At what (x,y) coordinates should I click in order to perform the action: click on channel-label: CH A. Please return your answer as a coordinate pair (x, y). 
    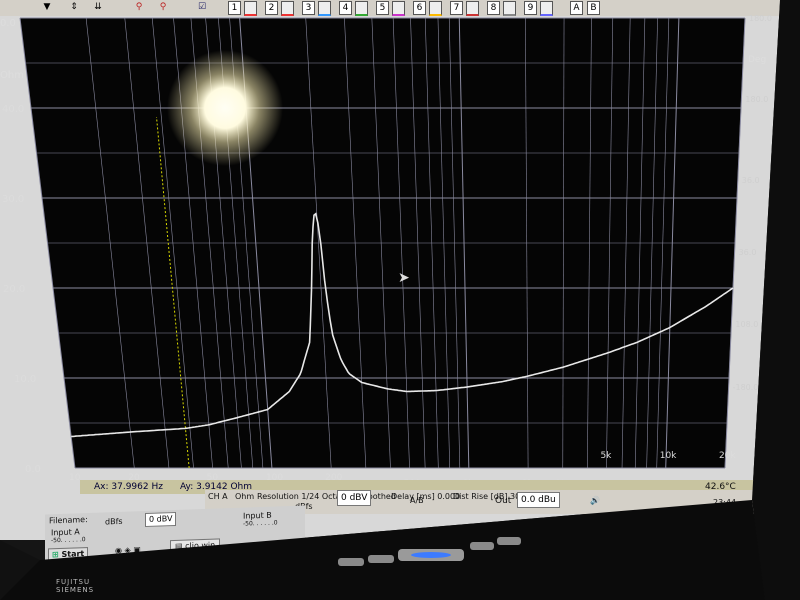
    Looking at the image, I should click on (218, 497).